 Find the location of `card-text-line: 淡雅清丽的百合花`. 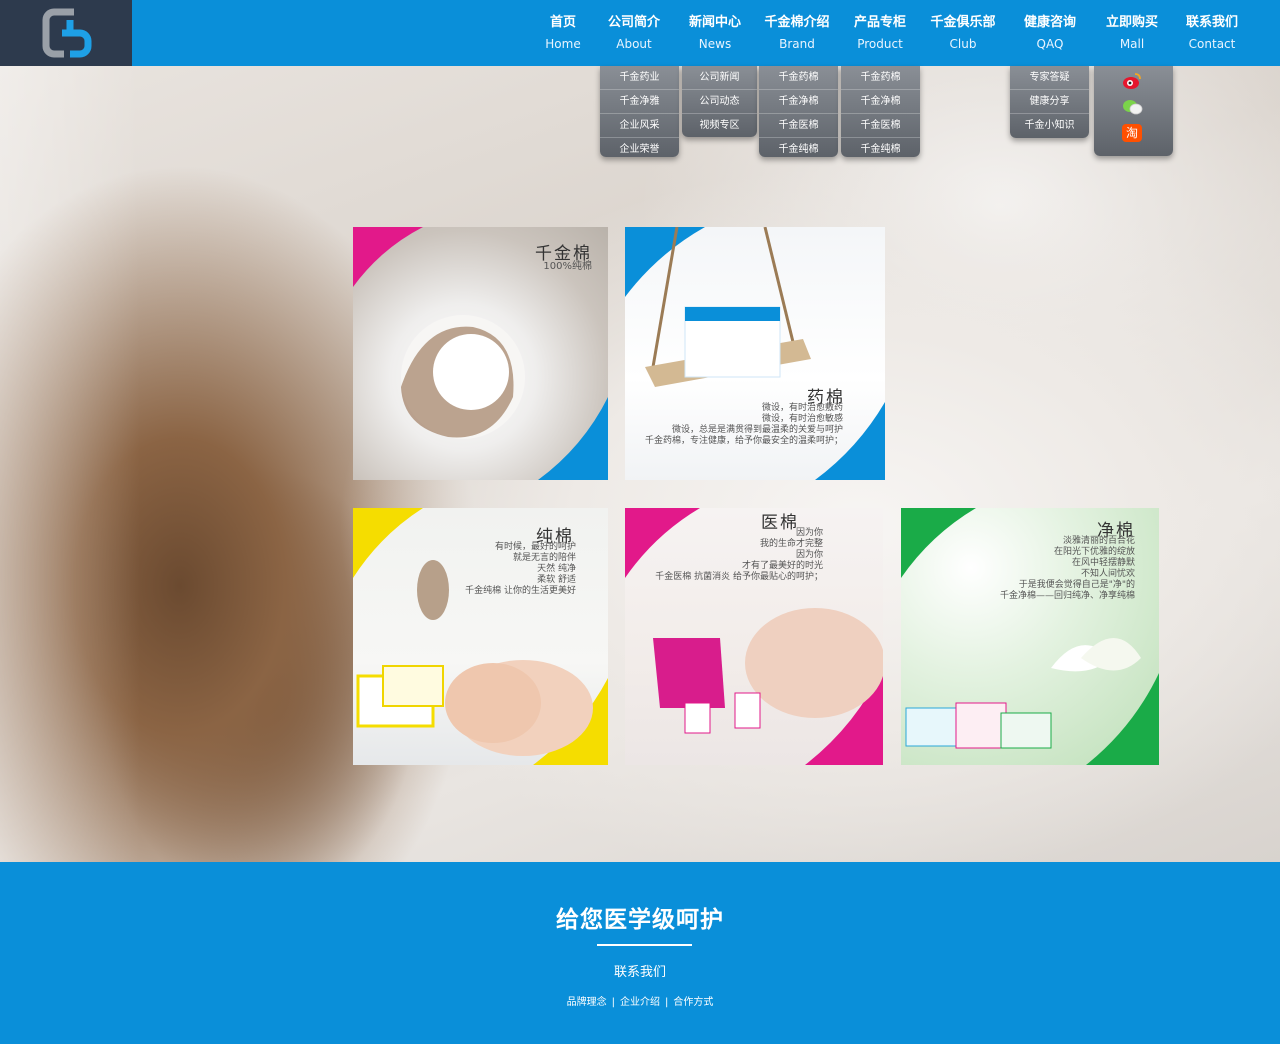

card-text-line: 淡雅清丽的百合花 is located at coordinates (1098, 541).